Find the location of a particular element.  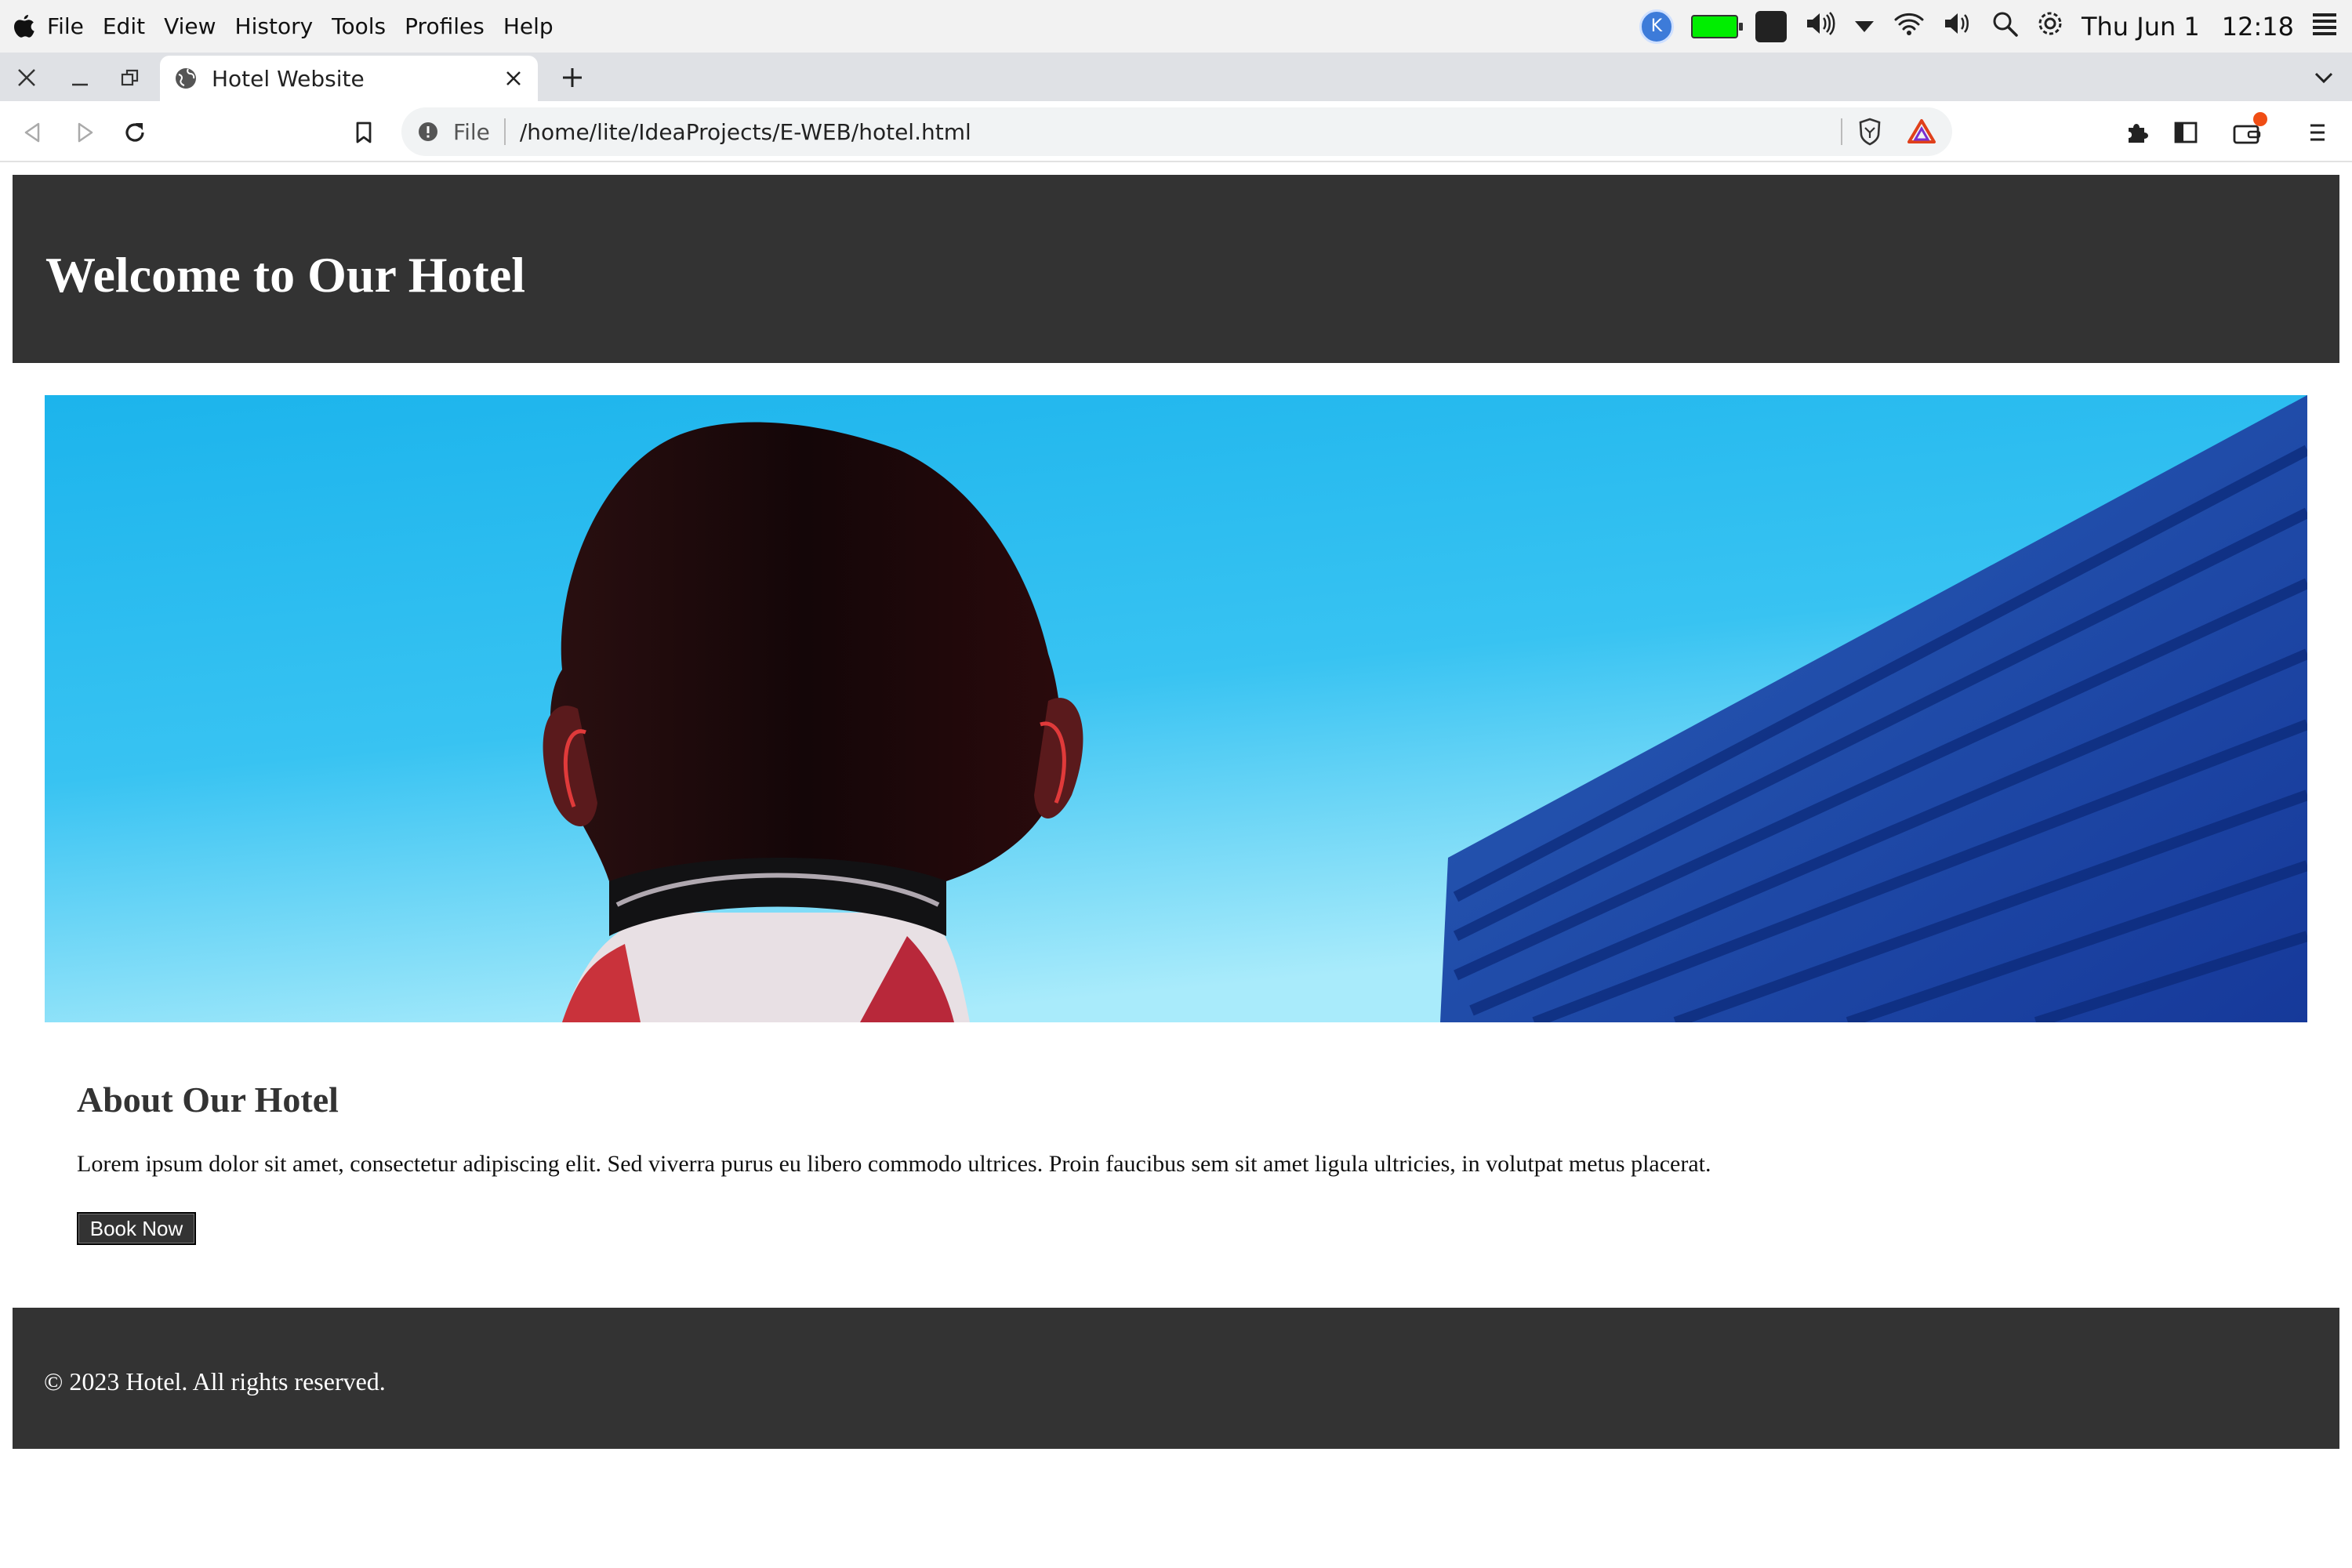

menu-file: File is located at coordinates (65, 26).